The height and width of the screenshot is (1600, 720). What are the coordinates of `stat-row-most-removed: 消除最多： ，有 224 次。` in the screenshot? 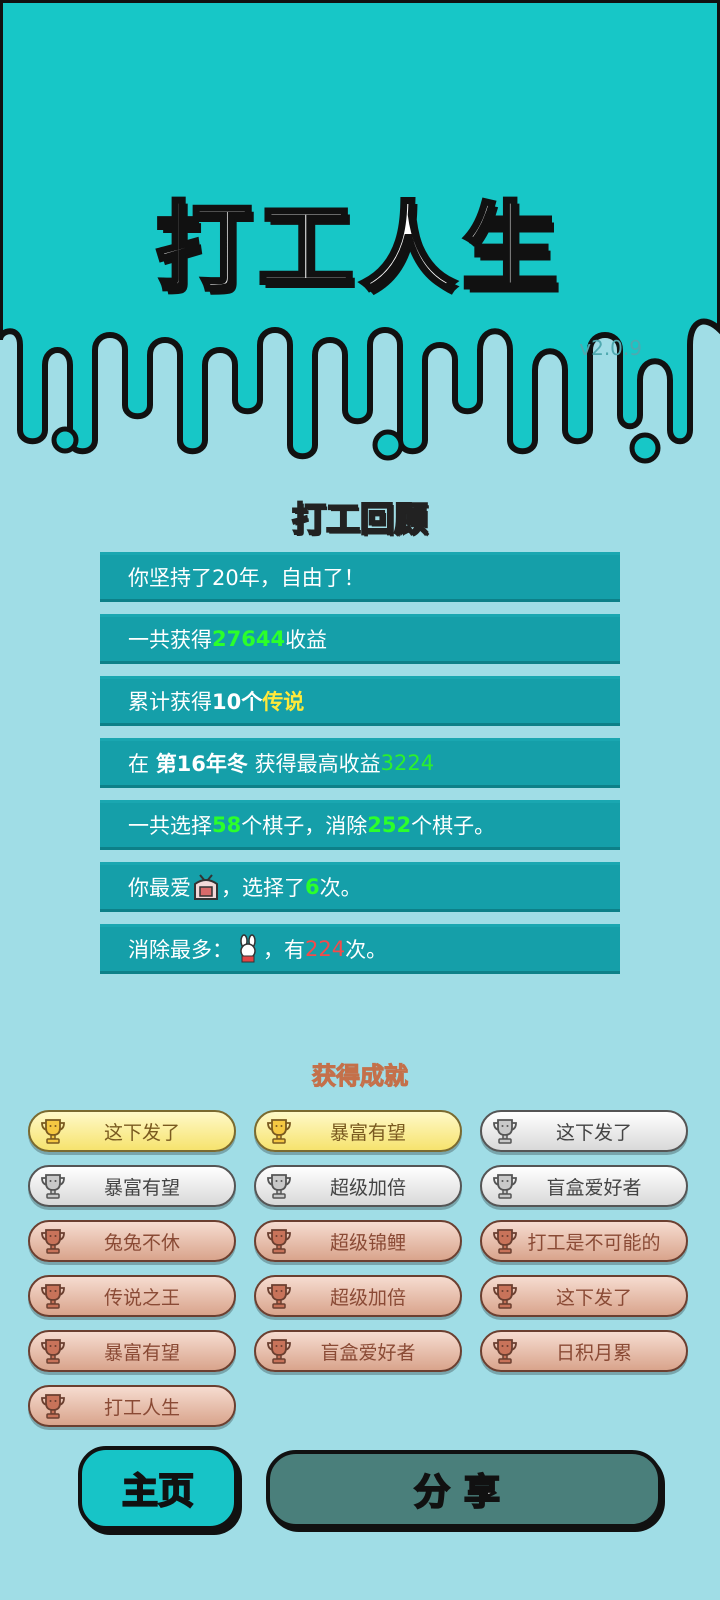 It's located at (360, 949).